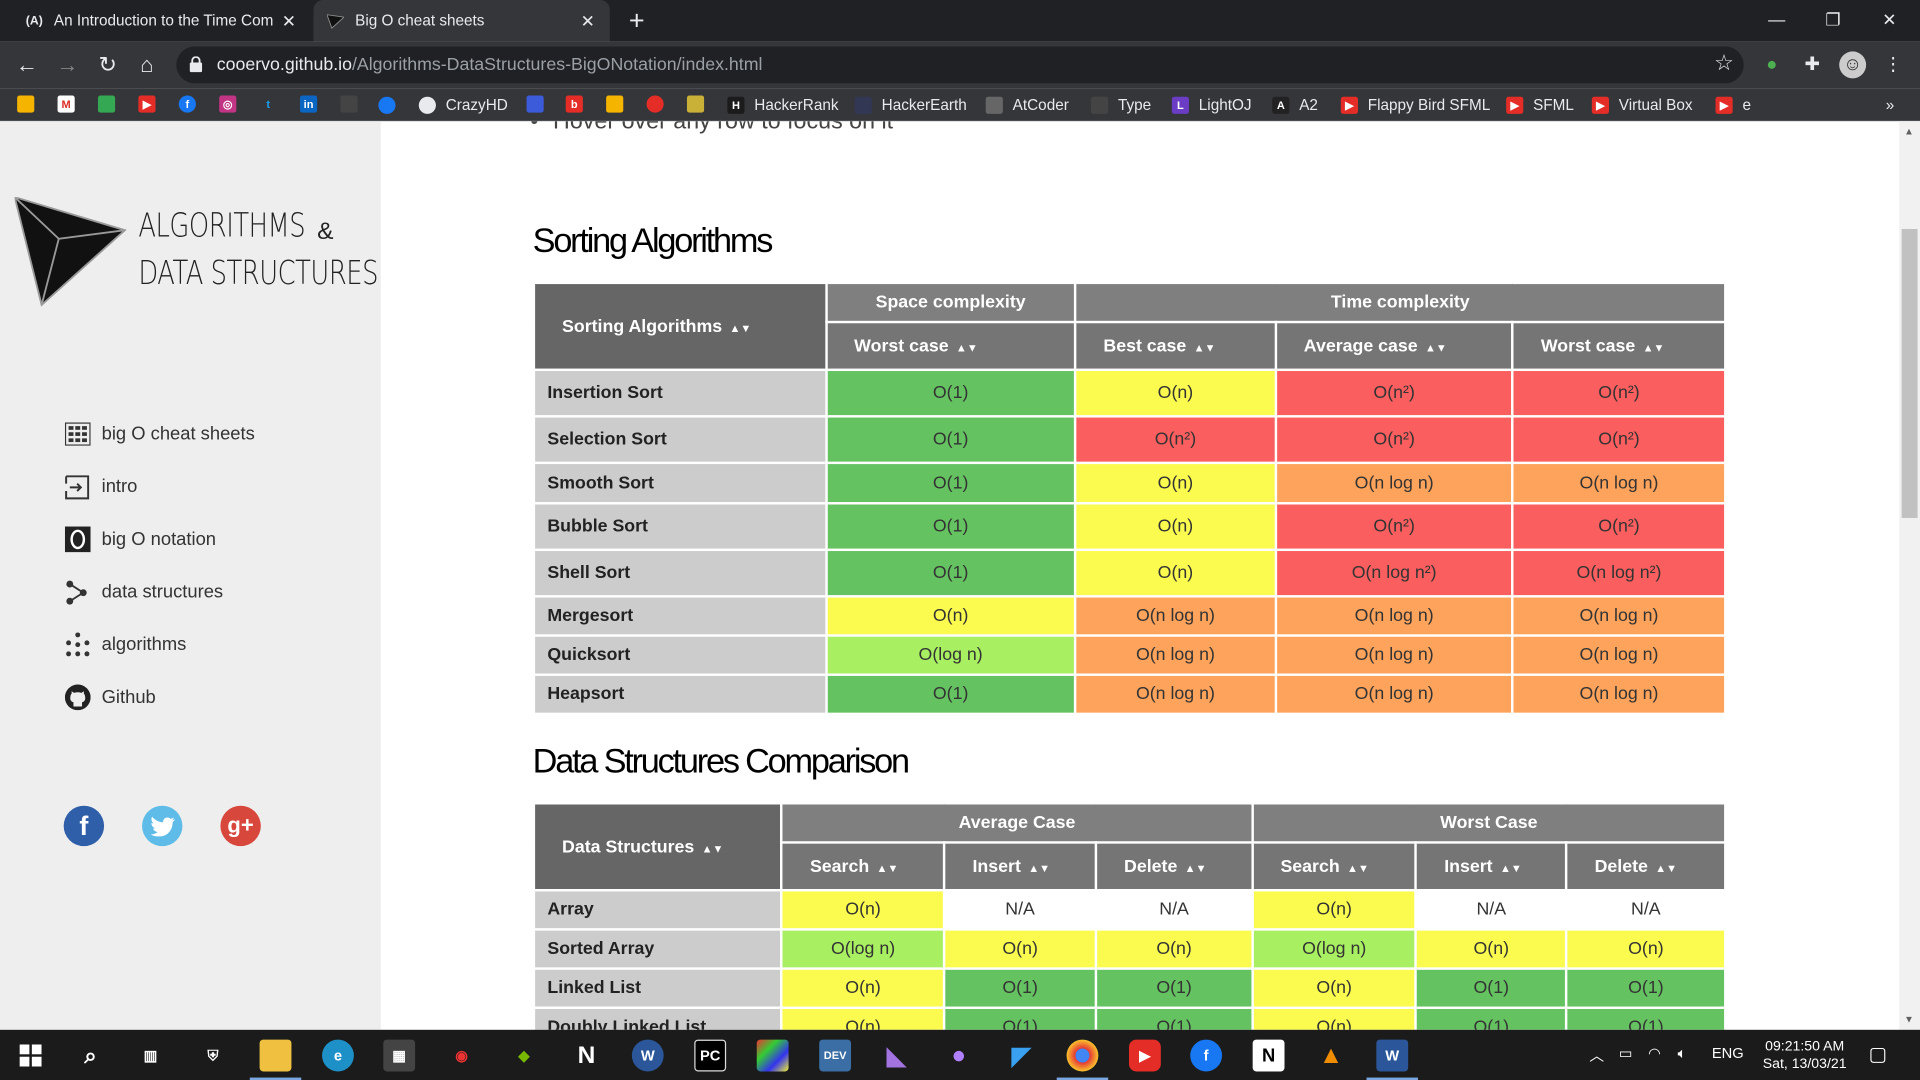  Describe the element at coordinates (1853, 65) in the screenshot. I see `profile-avatar: ☺` at that location.